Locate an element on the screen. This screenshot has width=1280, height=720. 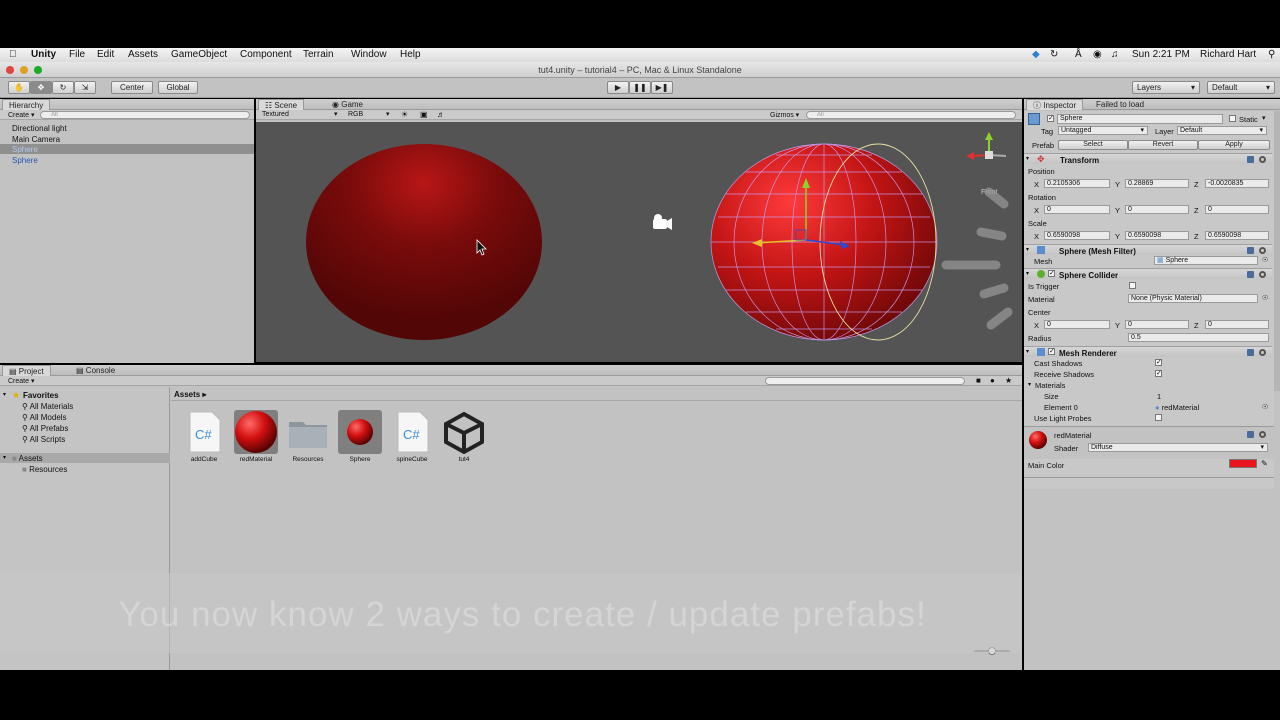
global-space-button: Global is located at coordinates (178, 87).